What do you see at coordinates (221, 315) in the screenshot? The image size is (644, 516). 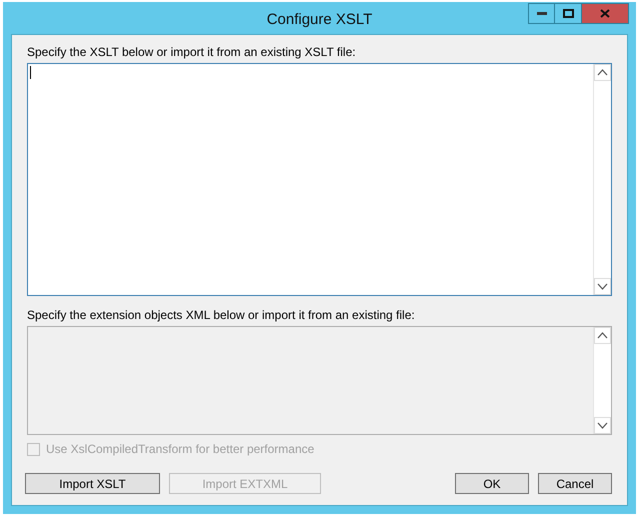 I see `field-label: Specify the extension objects XML below or import it from an existing file:` at bounding box center [221, 315].